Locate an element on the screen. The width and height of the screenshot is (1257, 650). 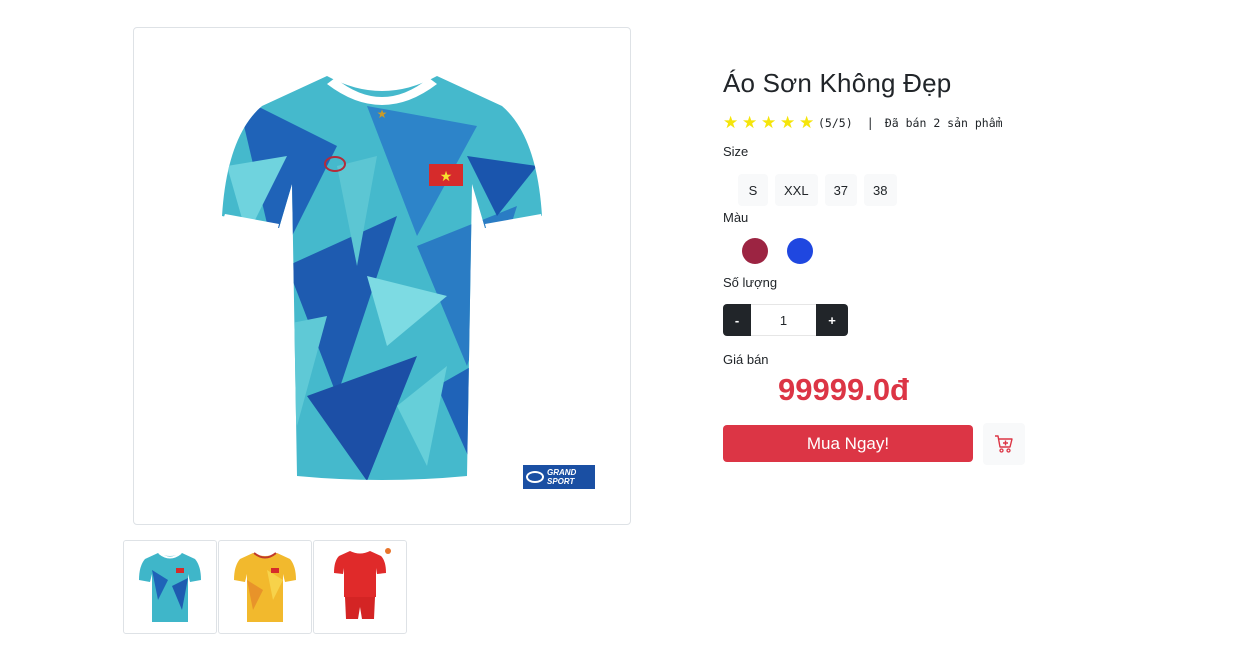
thumbnail-yellow-jersey is located at coordinates (265, 587).